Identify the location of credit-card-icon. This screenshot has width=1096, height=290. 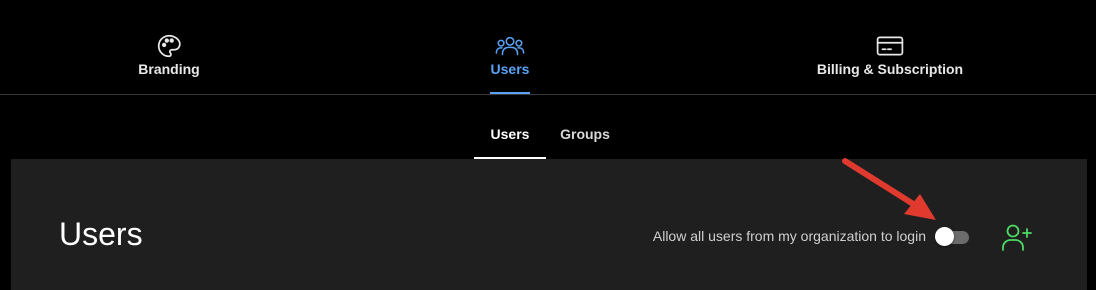
(890, 46).